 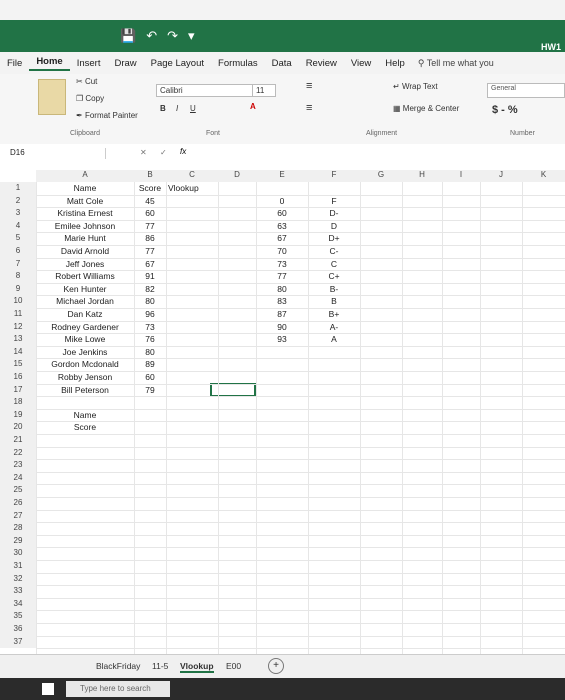 I want to click on cell-a: Jeff Jones, so click(x=85, y=264).